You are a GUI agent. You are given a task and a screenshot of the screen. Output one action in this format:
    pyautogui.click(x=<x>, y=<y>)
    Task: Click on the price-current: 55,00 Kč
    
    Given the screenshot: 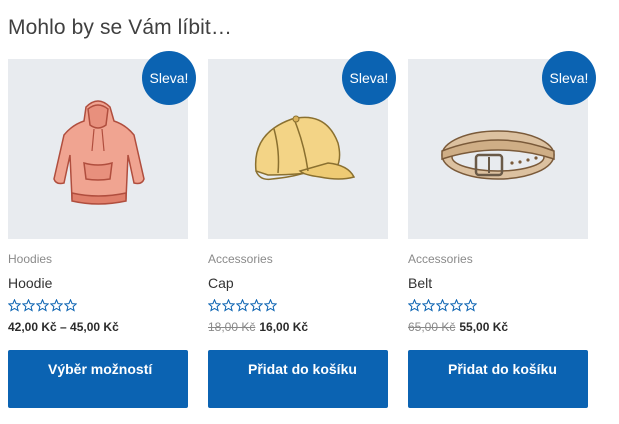 What is the action you would take?
    pyautogui.click(x=484, y=327)
    